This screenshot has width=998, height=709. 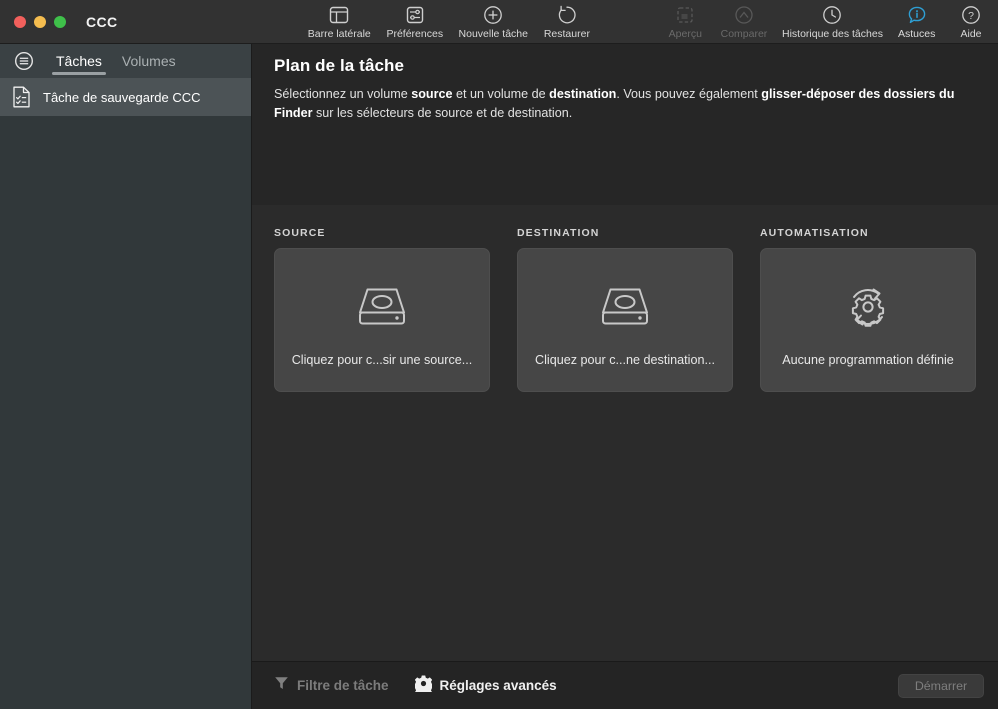 I want to click on task-filter-label: Filtre de tâche, so click(x=343, y=685).